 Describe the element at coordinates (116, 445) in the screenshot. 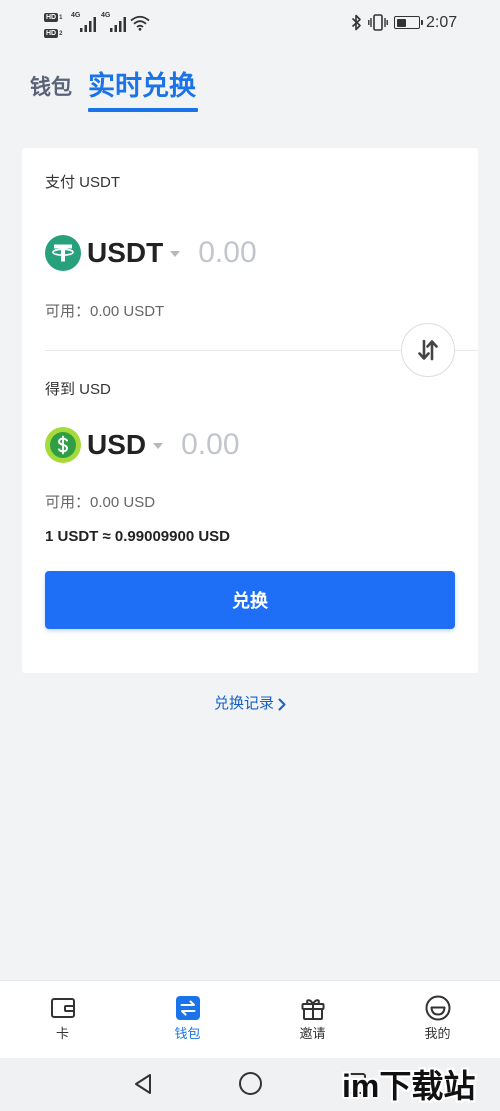

I see `receive-currency: USD` at that location.